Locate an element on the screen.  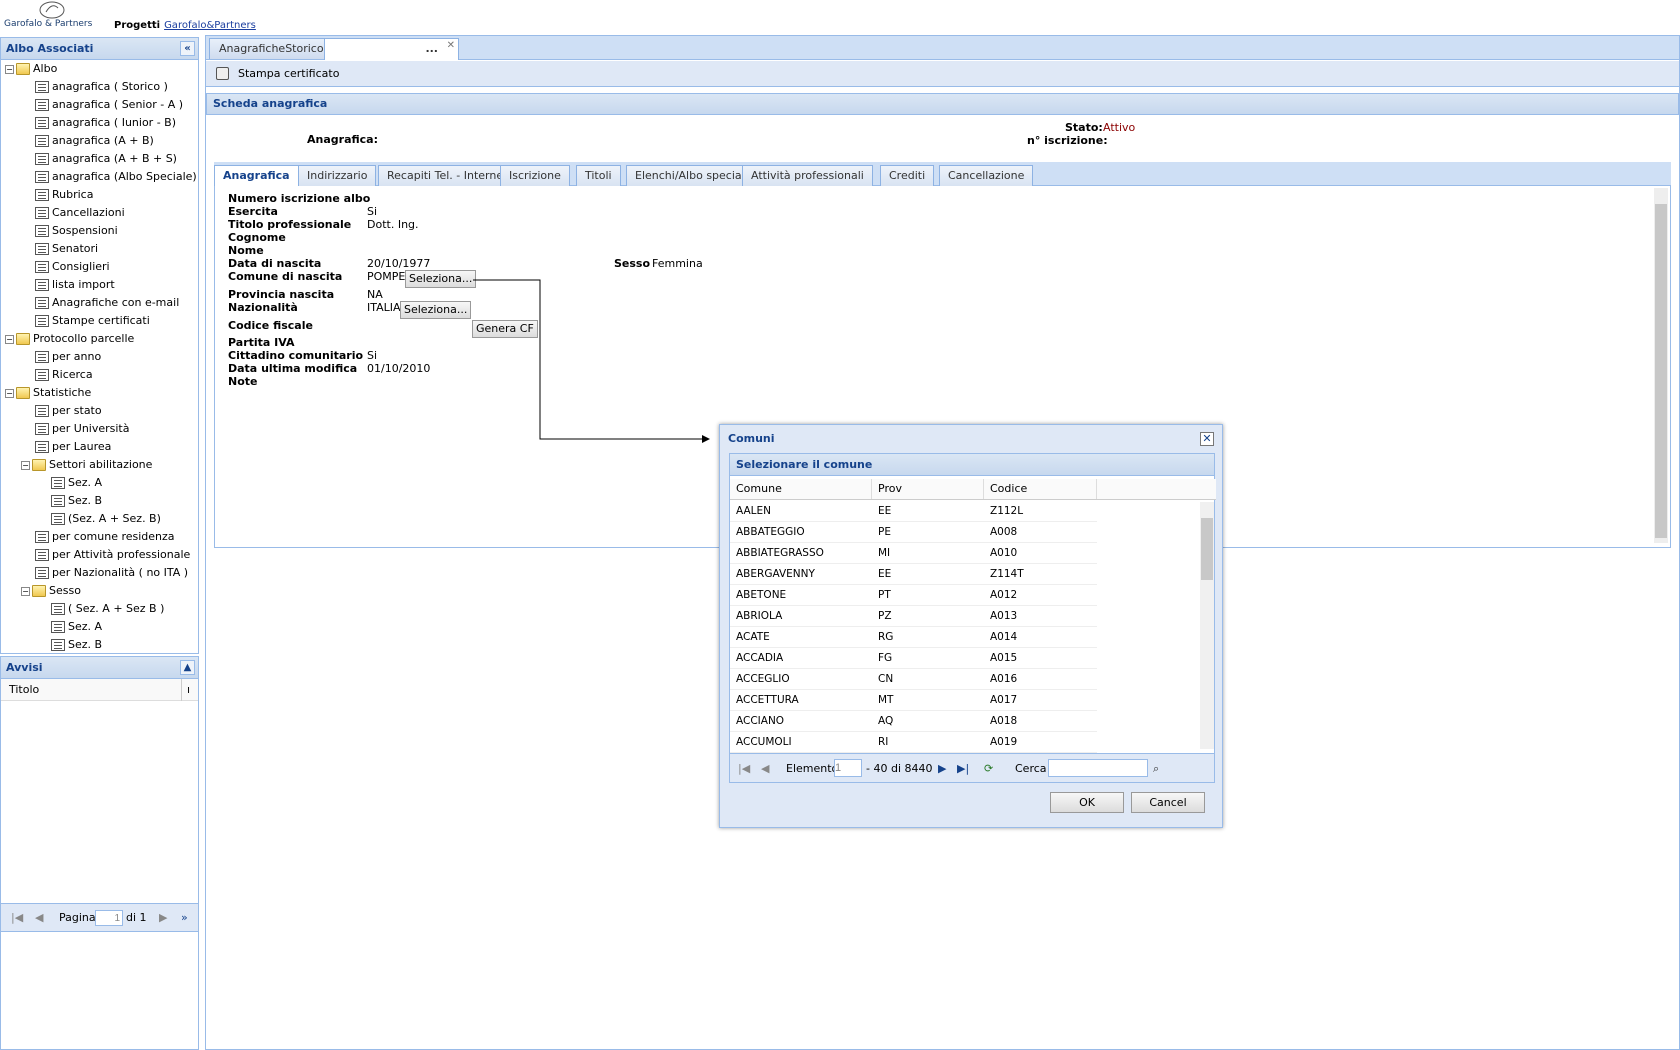
cerca-input is located at coordinates (1098, 768).